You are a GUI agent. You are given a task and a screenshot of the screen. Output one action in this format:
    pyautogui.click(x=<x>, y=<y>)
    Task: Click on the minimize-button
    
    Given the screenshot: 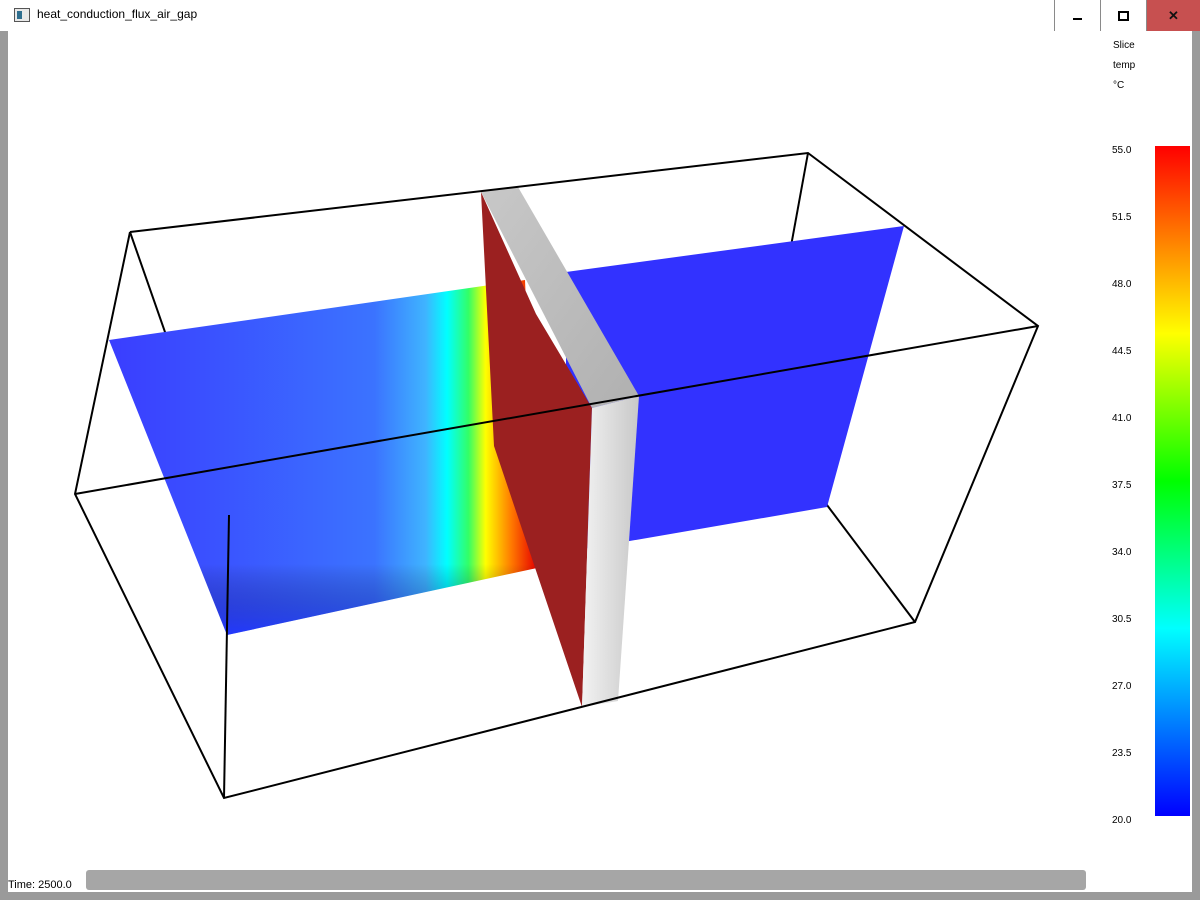 What is the action you would take?
    pyautogui.click(x=1077, y=15)
    